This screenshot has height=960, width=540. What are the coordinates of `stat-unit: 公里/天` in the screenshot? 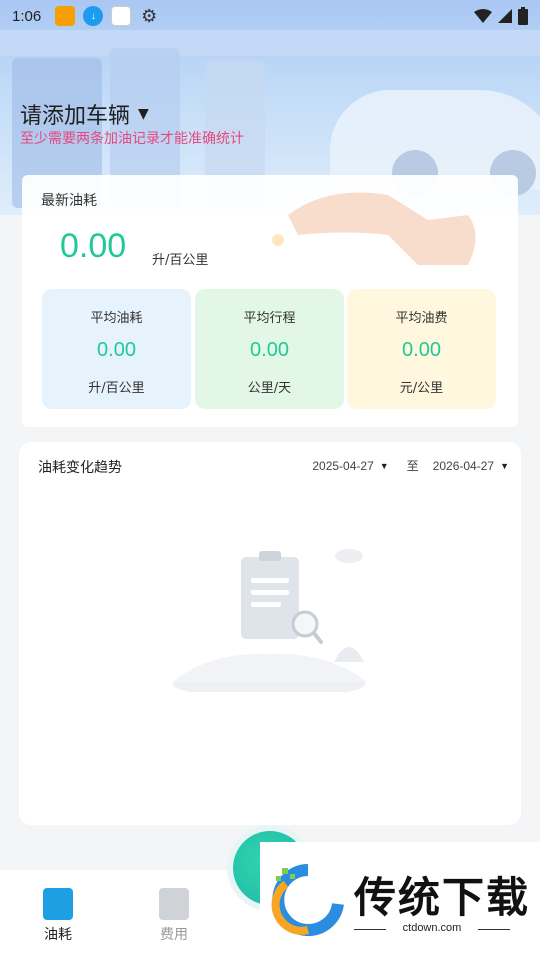 It's located at (269, 388).